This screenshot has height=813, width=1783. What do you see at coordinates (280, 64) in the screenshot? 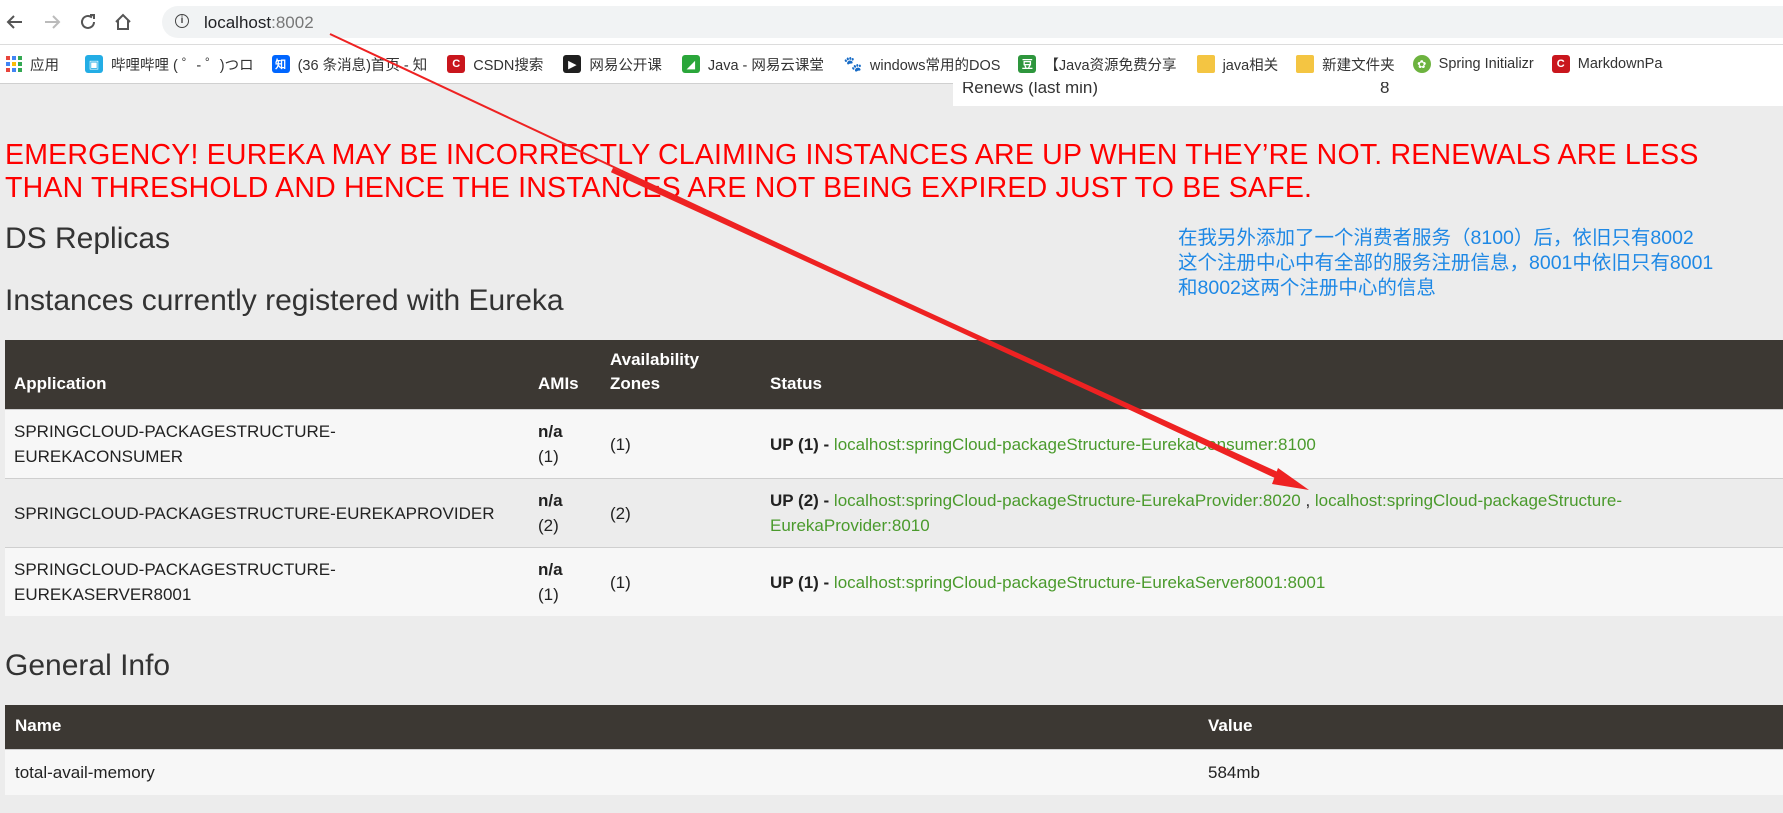
I see `zhihu-icon: 知` at bounding box center [280, 64].